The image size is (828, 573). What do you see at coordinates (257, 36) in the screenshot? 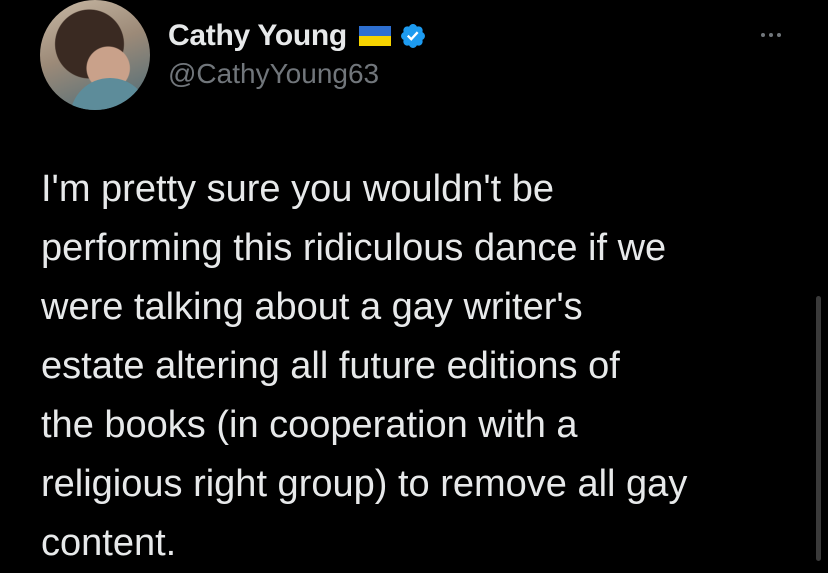
I see `author-display-name: Cathy Young` at bounding box center [257, 36].